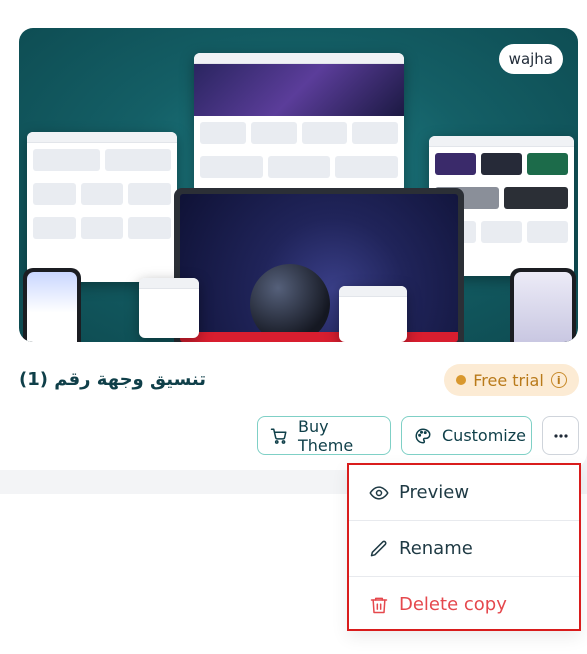 This screenshot has height=654, width=587. I want to click on desktop-mockup, so click(299, 123).